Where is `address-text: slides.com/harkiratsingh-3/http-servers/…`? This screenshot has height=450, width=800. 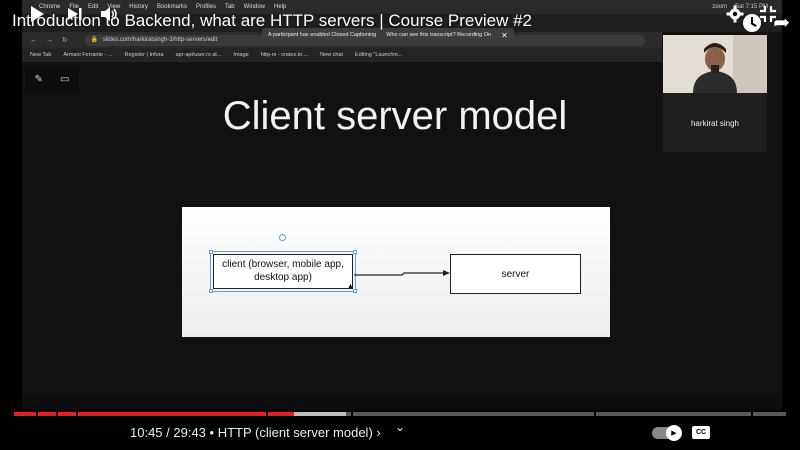 address-text: slides.com/harkiratsingh-3/http-servers/… is located at coordinates (160, 40).